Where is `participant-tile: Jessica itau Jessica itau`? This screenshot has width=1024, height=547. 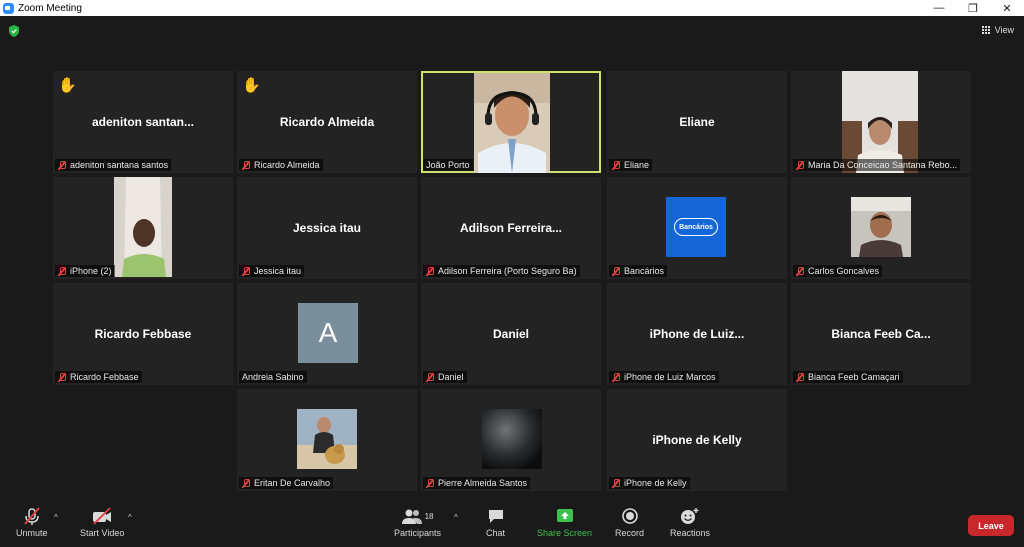
participant-tile: Jessica itau Jessica itau is located at coordinates (327, 228).